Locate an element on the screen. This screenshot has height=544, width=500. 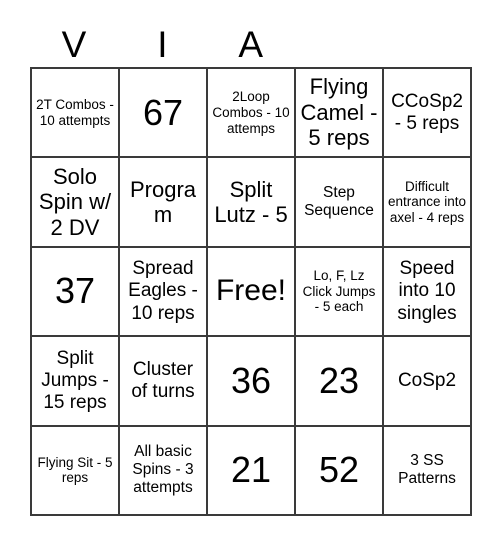
bingo-cell-label: 23 is located at coordinates (339, 380).